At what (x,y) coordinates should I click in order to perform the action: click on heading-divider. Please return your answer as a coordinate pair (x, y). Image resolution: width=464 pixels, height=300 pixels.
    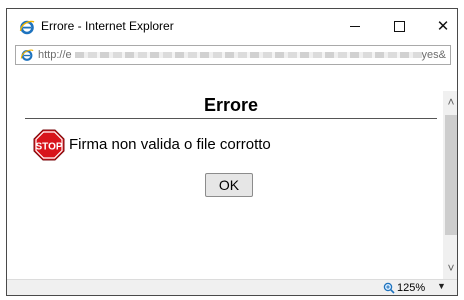
    Looking at the image, I should click on (231, 118).